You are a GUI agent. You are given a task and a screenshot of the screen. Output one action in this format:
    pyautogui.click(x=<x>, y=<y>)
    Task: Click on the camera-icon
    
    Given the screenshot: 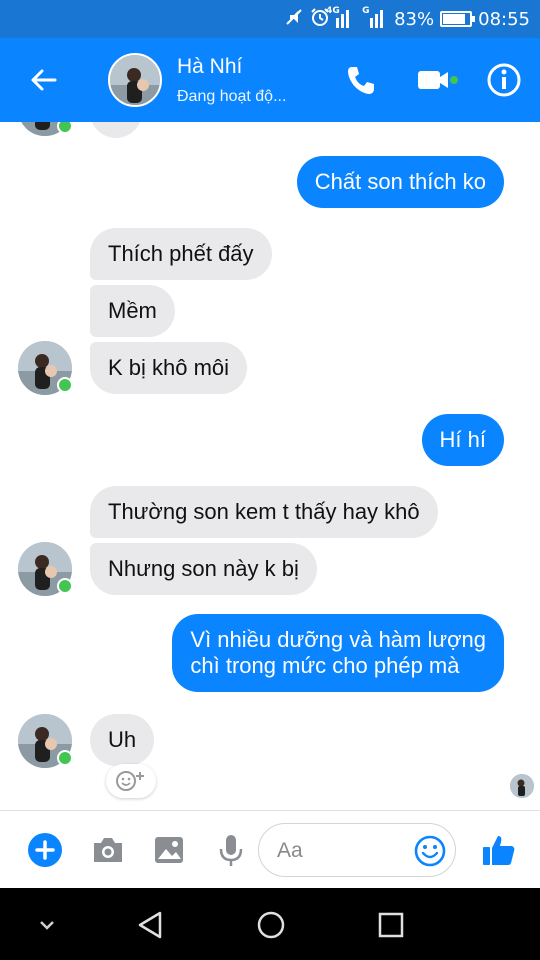 What is the action you would take?
    pyautogui.click(x=108, y=850)
    